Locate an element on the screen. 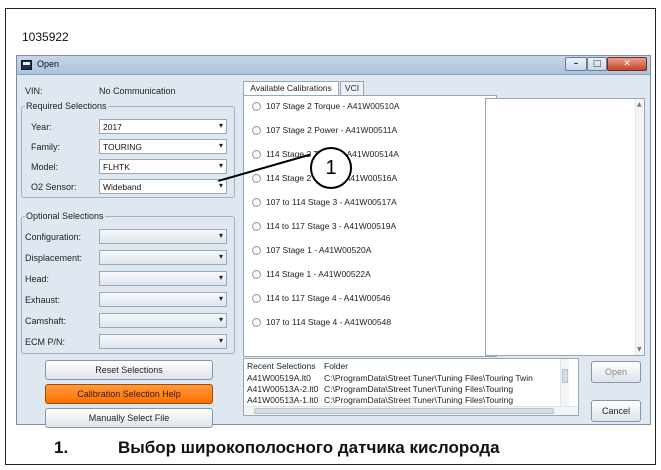 Image resolution: width=661 pixels, height=470 pixels. model-label: Model: is located at coordinates (45, 167).